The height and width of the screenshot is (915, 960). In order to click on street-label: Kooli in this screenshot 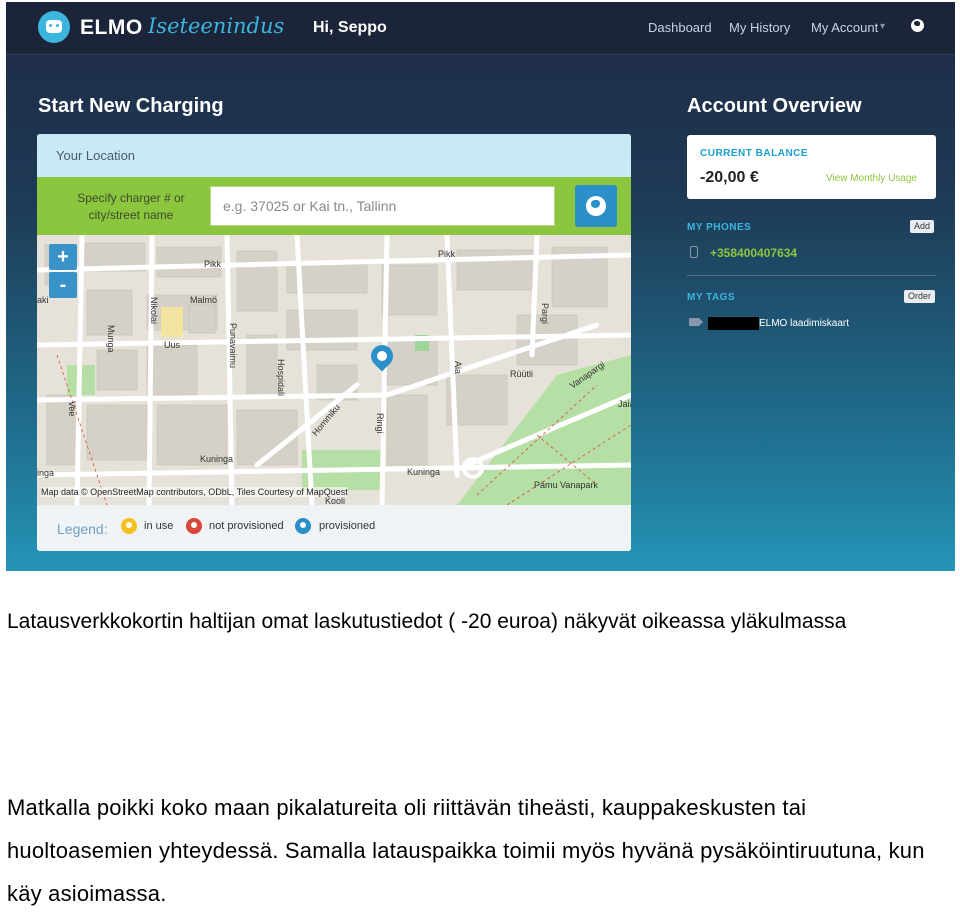, I will do `click(335, 500)`.